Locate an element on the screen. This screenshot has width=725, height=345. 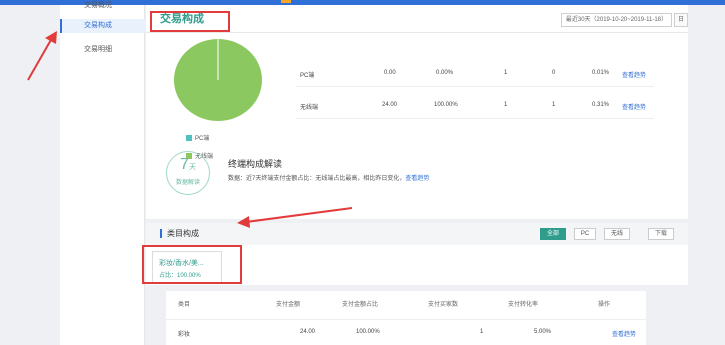
annotation-arrowhead-sidebar is located at coordinates (51, 37).